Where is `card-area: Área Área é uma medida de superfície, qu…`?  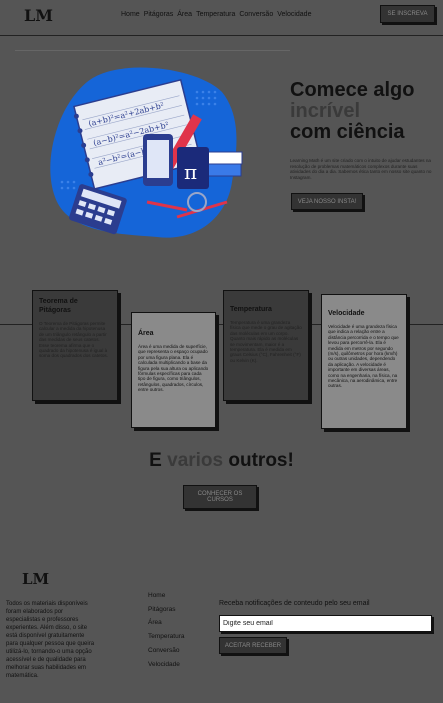 card-area: Área Área é uma medida de superfície, qu… is located at coordinates (173, 370).